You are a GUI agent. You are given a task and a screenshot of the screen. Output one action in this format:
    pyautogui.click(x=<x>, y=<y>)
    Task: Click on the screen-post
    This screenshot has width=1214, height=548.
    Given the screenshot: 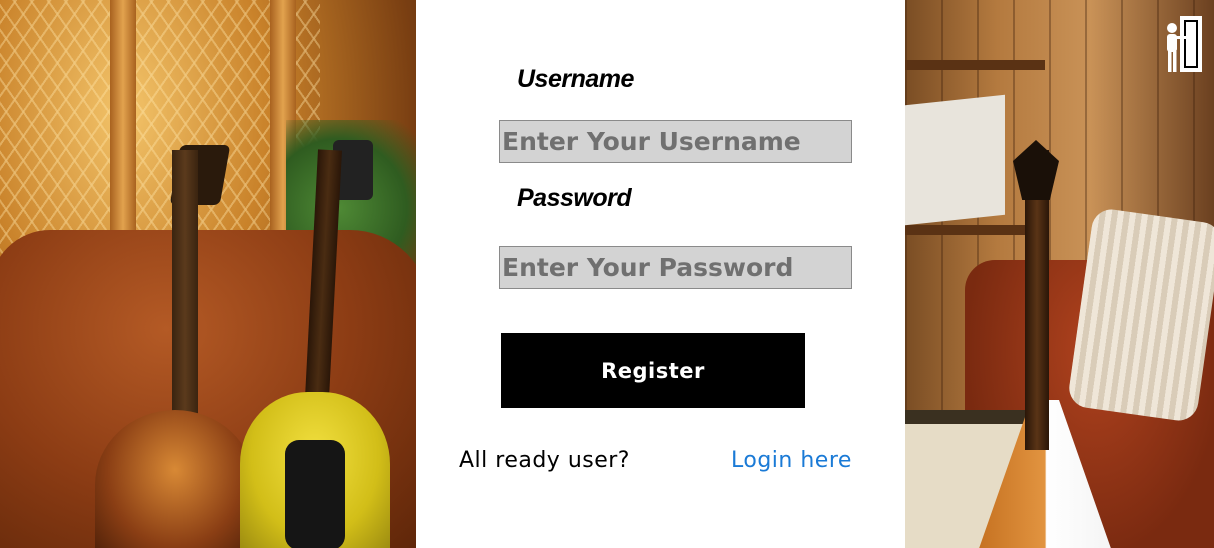 What is the action you would take?
    pyautogui.click(x=123, y=130)
    